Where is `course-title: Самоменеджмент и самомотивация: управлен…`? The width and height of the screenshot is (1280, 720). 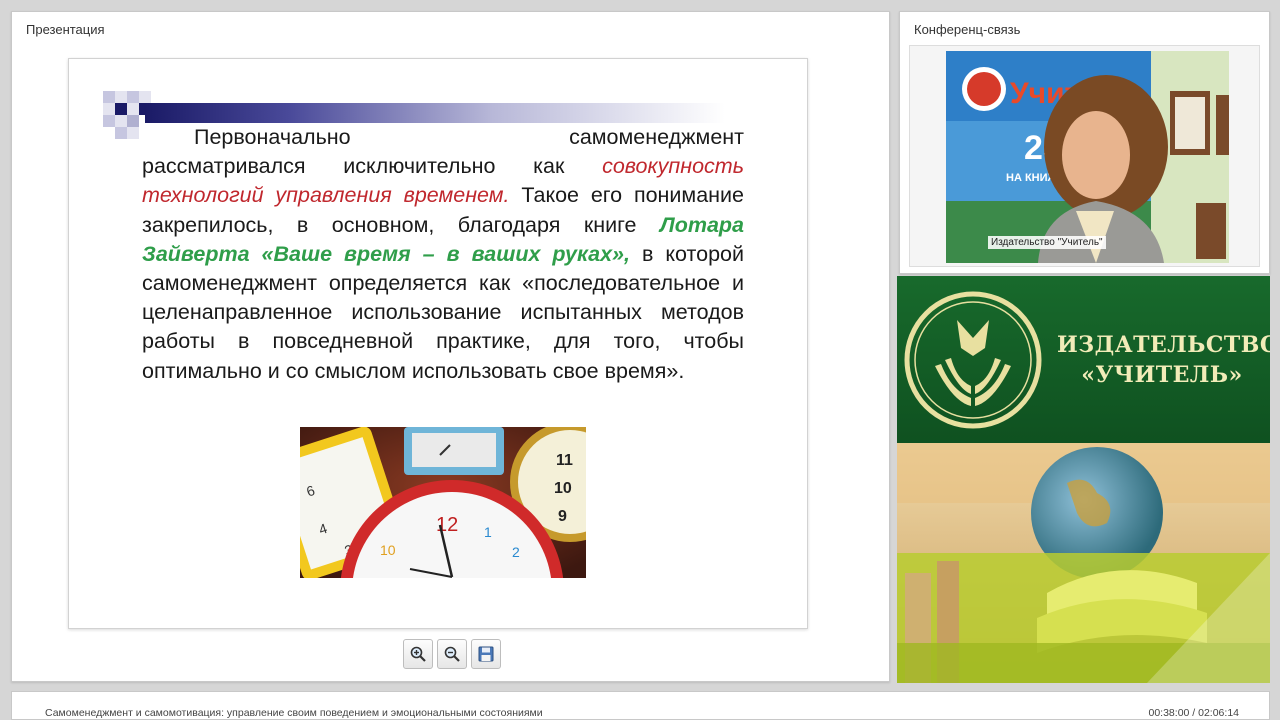 course-title: Самоменеджмент и самомотивация: управлен… is located at coordinates (294, 713).